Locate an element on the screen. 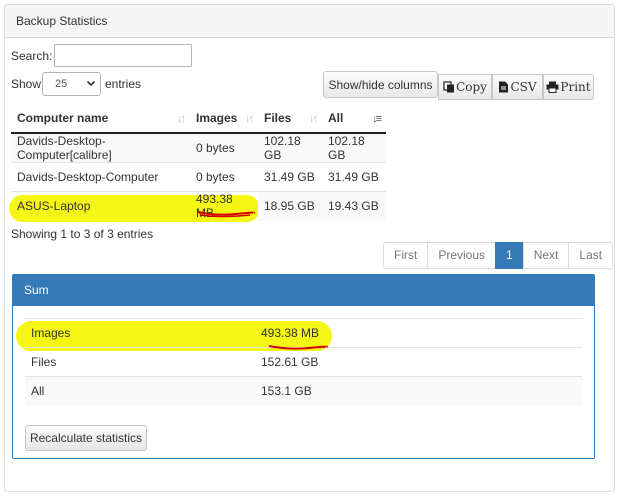 This screenshot has height=500, width=622. pagination-first: First is located at coordinates (406, 255).